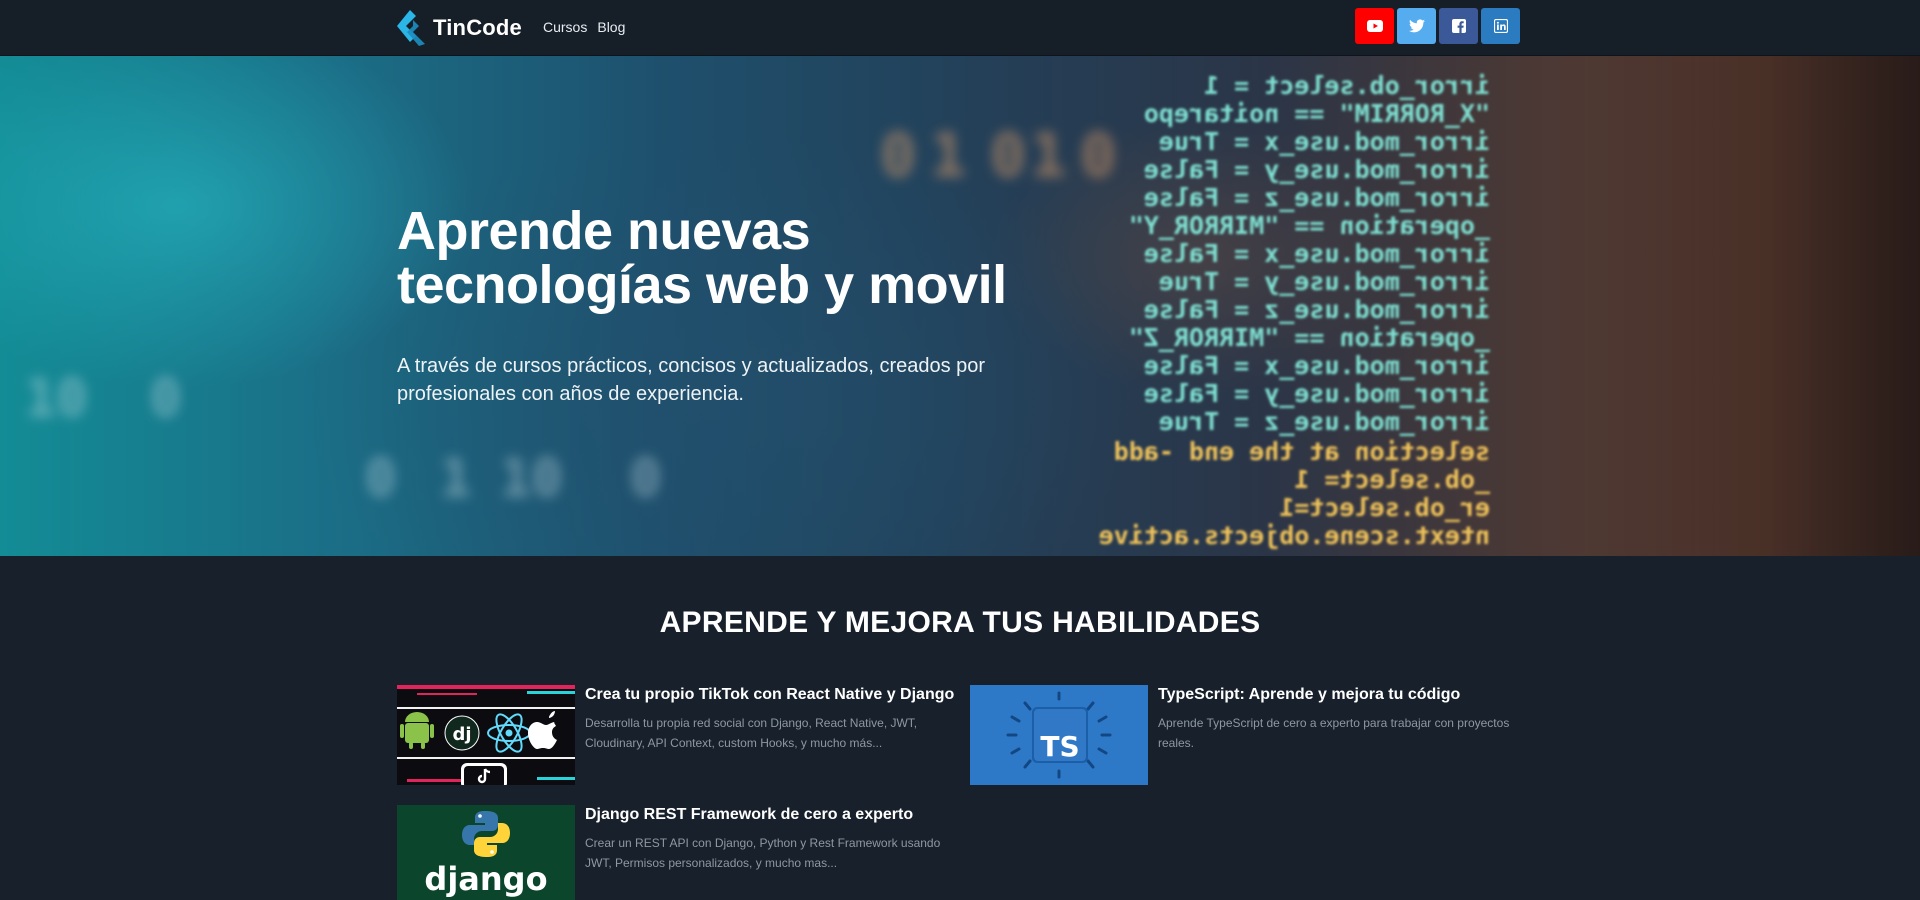 The image size is (1920, 900). I want to click on facebook-icon, so click(1458, 26).